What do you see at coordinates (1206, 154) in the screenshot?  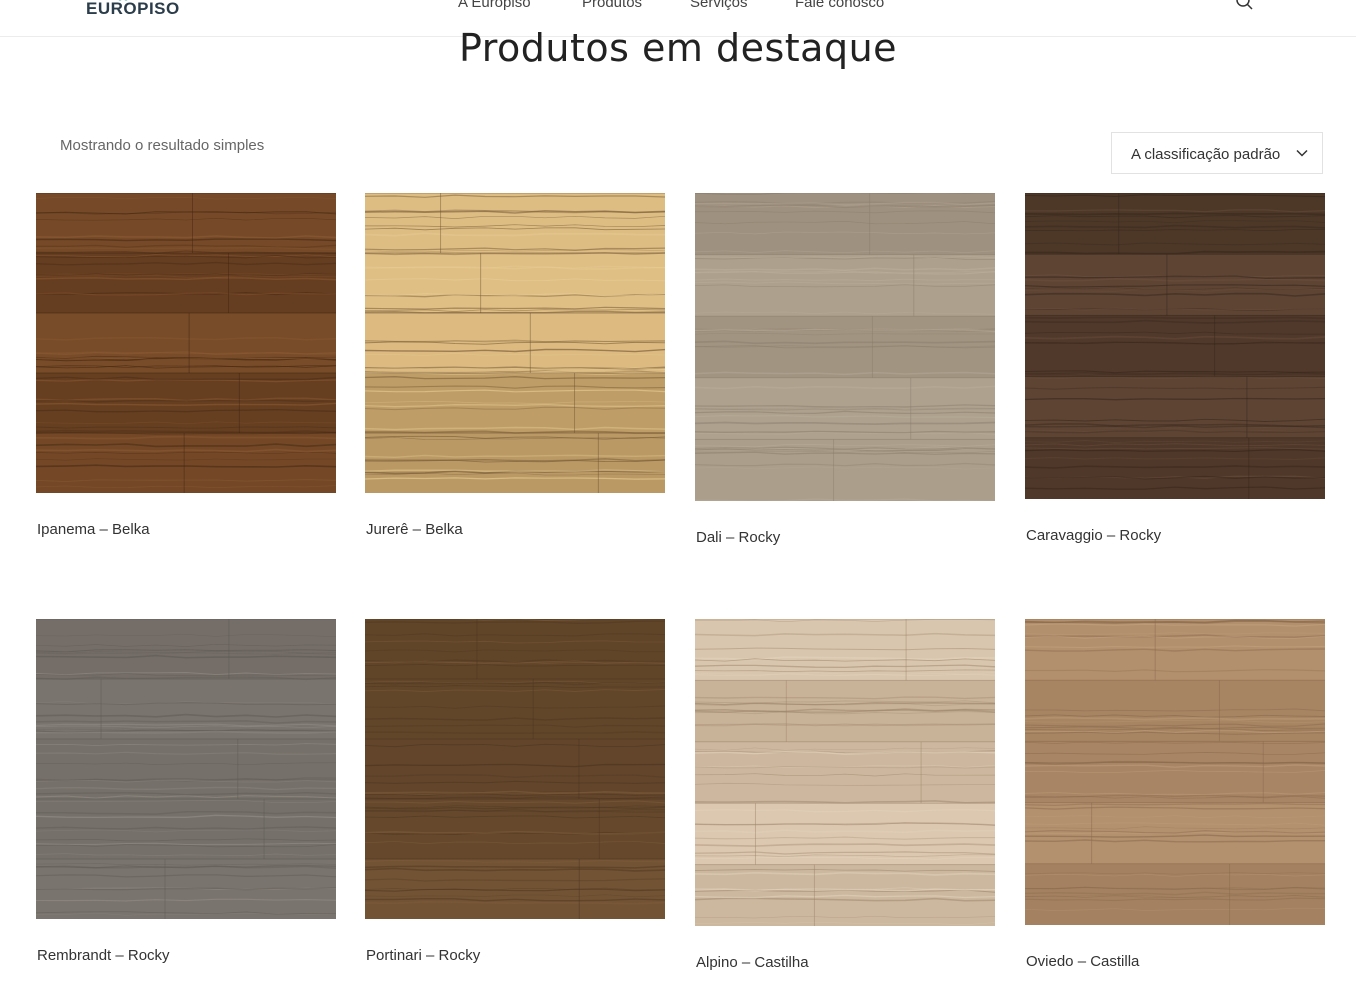 I see `sort-selected-value: A classificação padrão` at bounding box center [1206, 154].